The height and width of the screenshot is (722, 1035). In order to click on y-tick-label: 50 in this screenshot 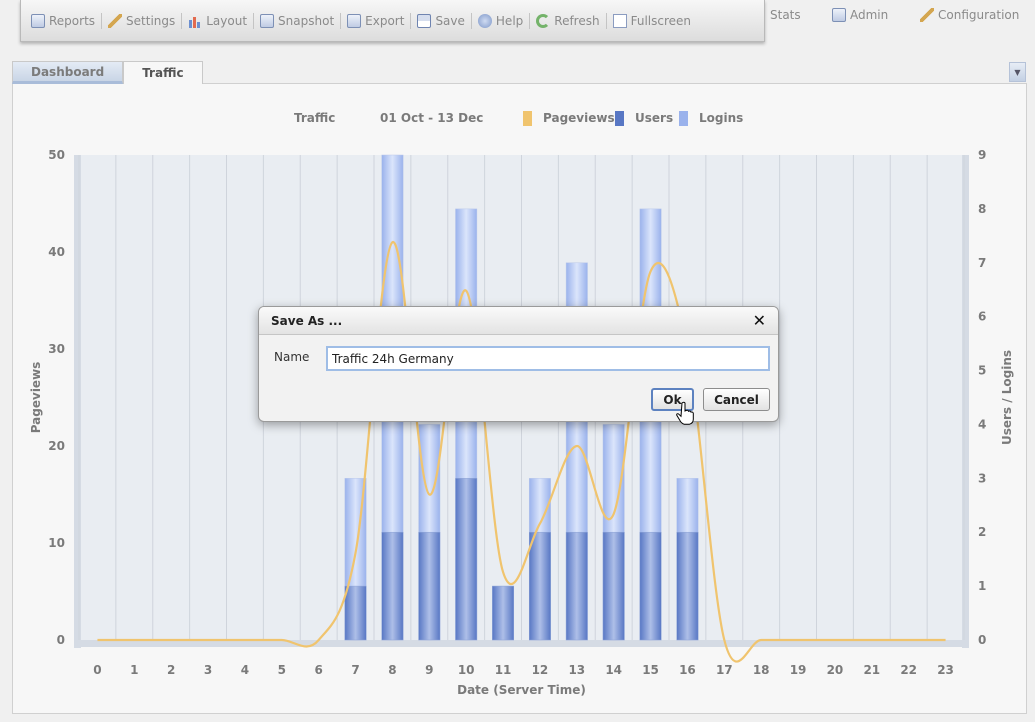, I will do `click(56, 155)`.